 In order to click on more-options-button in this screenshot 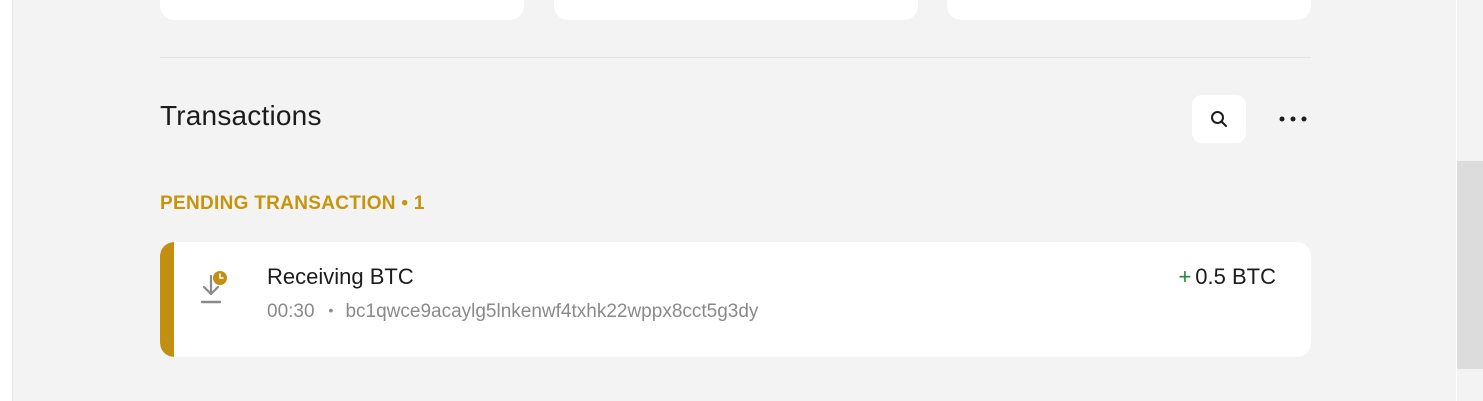, I will do `click(1293, 119)`.